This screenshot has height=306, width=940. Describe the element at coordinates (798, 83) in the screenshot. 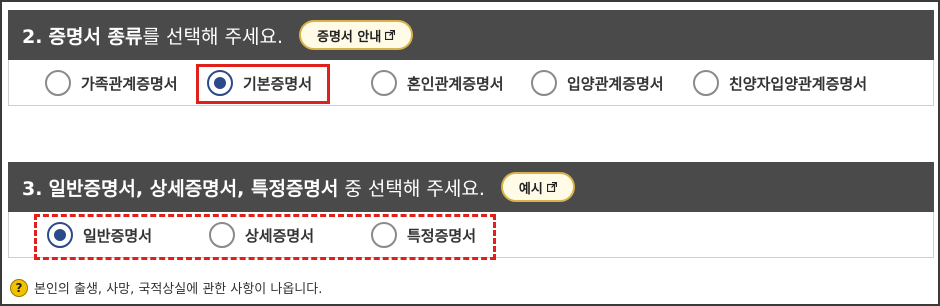

I see `option-label: 친양자입양관계증명서` at that location.